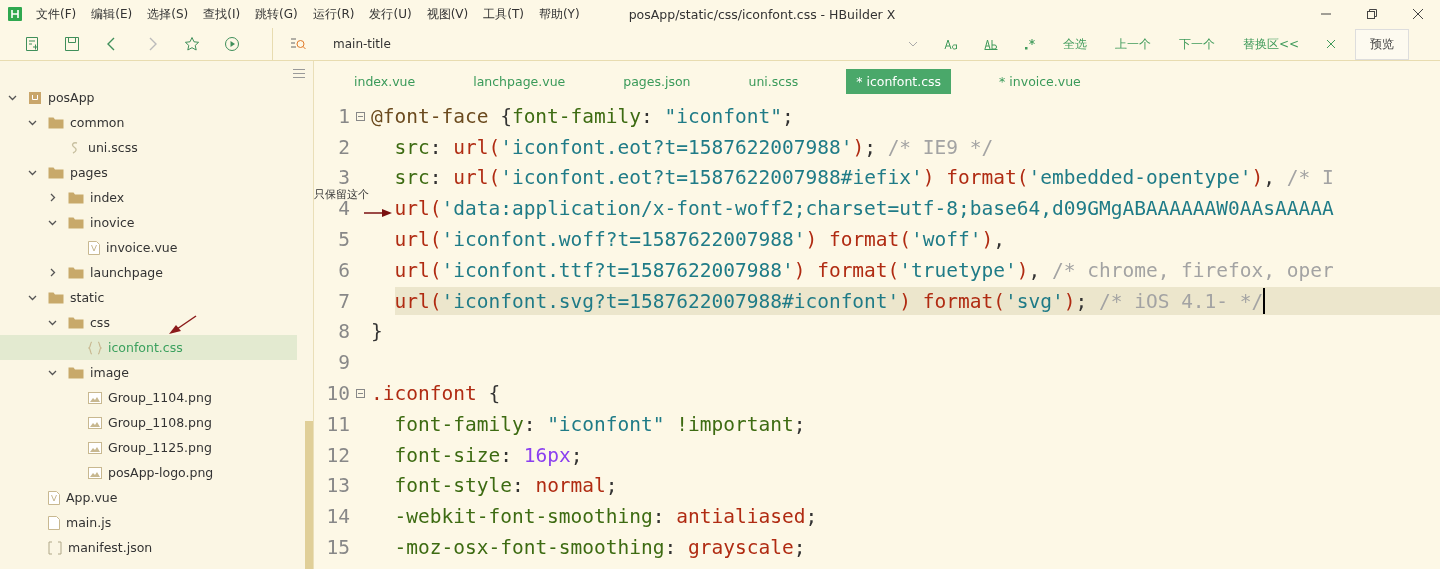 This screenshot has height=569, width=1440. I want to click on line-number: 6, so click(343, 270).